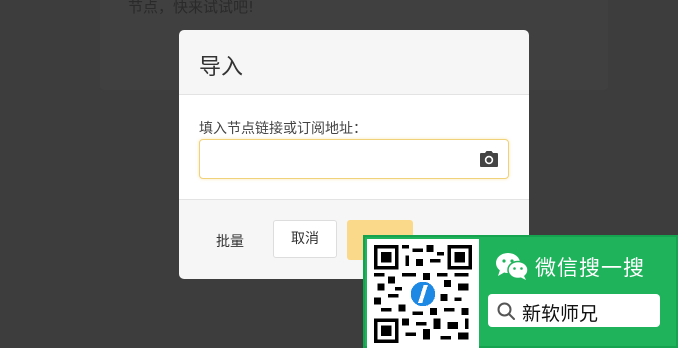 Image resolution: width=678 pixels, height=348 pixels. I want to click on camera-icon, so click(489, 159).